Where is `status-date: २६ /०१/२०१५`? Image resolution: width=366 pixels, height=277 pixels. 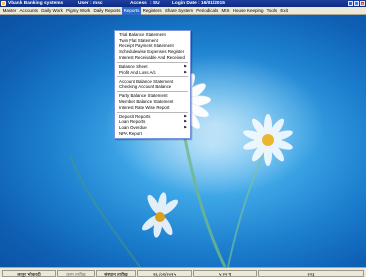 status-date: २६ /०१/२०१५ is located at coordinates (164, 273).